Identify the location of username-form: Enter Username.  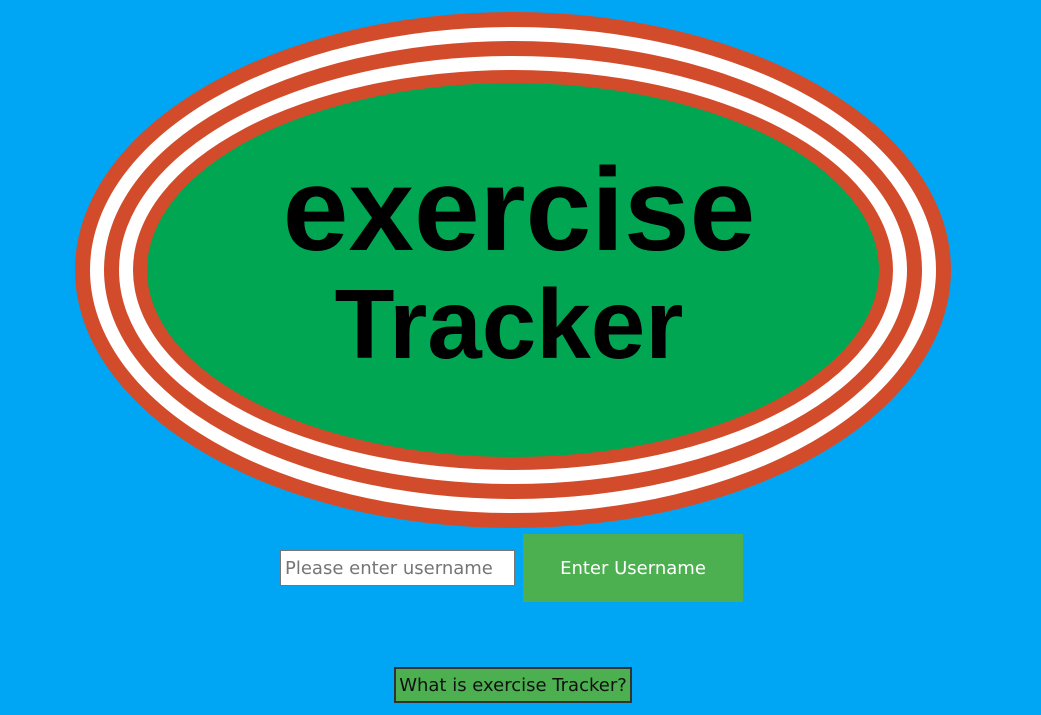
(511, 568).